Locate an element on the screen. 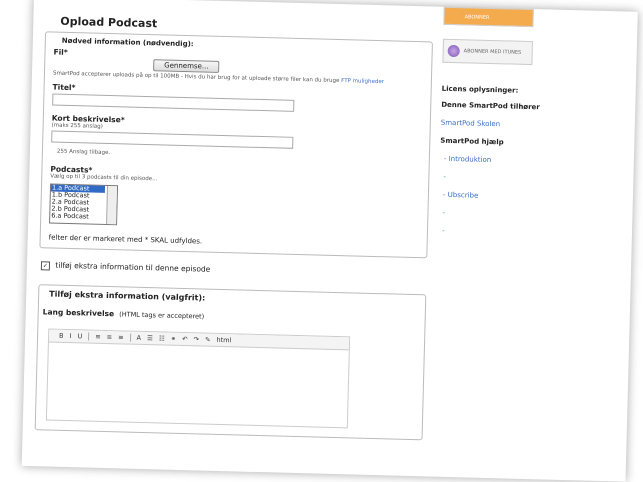  align-left-icon: ≡ is located at coordinates (98, 337).